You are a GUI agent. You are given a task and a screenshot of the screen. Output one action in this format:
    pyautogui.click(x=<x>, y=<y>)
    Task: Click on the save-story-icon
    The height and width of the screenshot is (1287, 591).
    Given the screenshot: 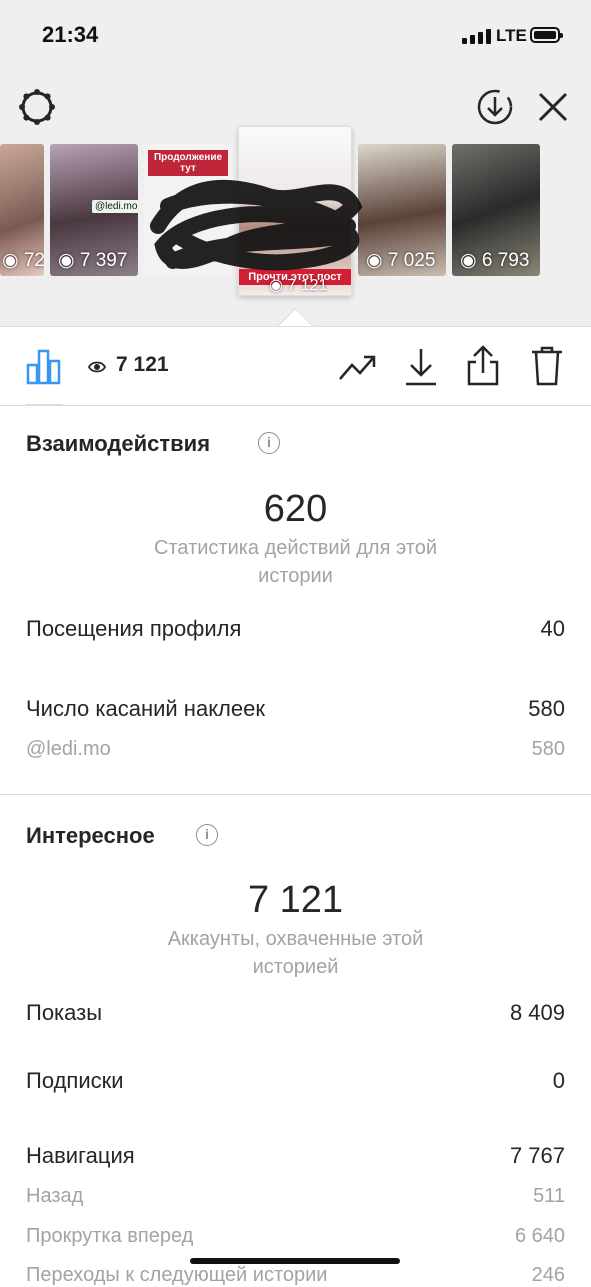 What is the action you would take?
    pyautogui.click(x=495, y=107)
    